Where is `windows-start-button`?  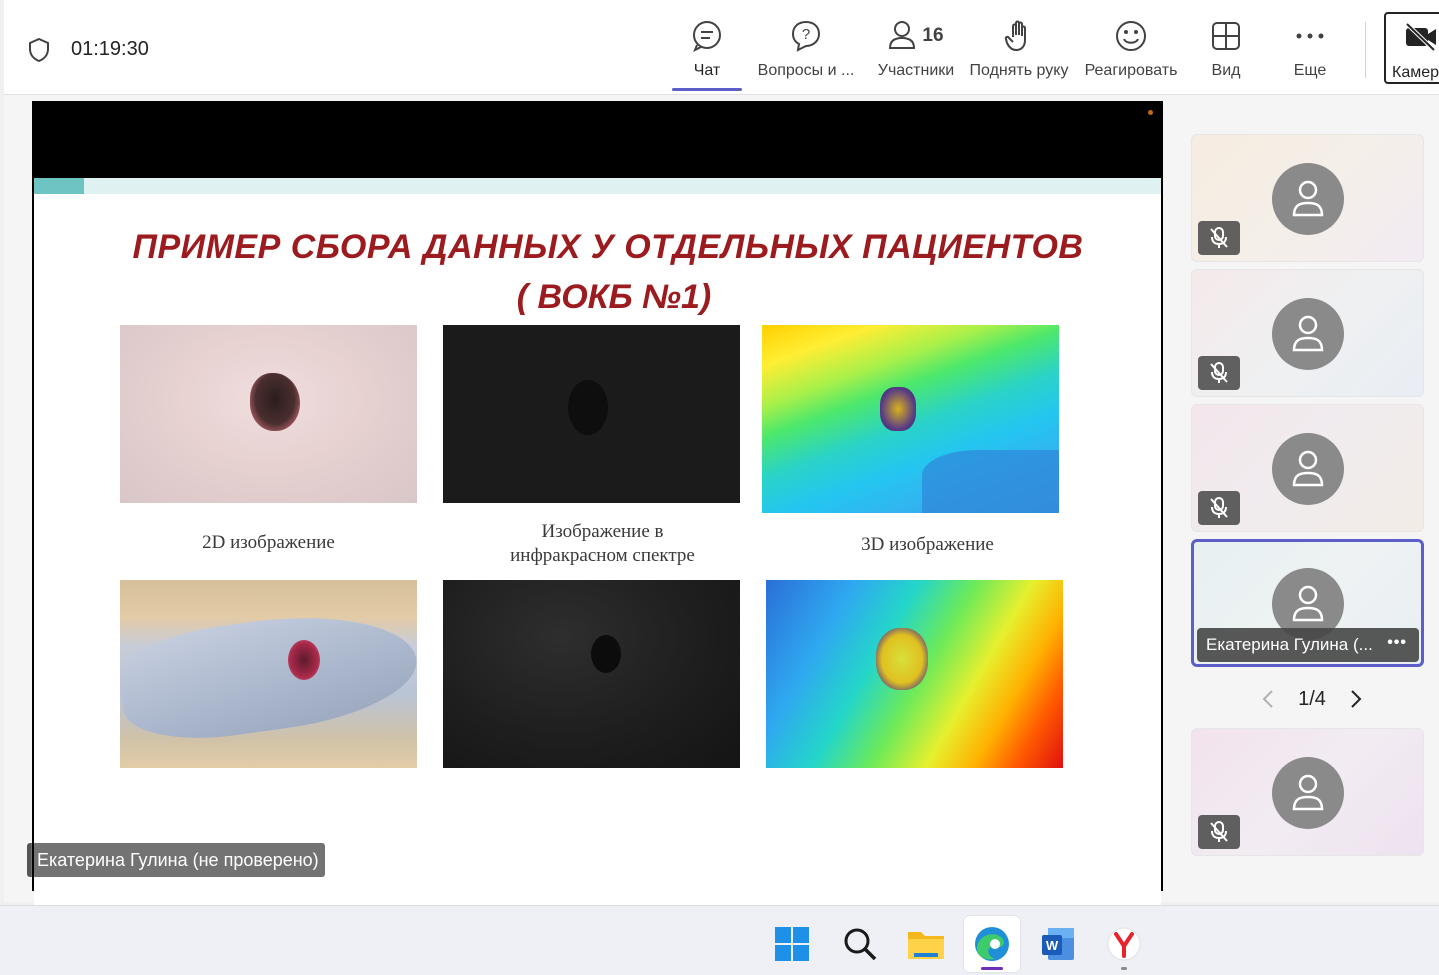
windows-start-button is located at coordinates (792, 944).